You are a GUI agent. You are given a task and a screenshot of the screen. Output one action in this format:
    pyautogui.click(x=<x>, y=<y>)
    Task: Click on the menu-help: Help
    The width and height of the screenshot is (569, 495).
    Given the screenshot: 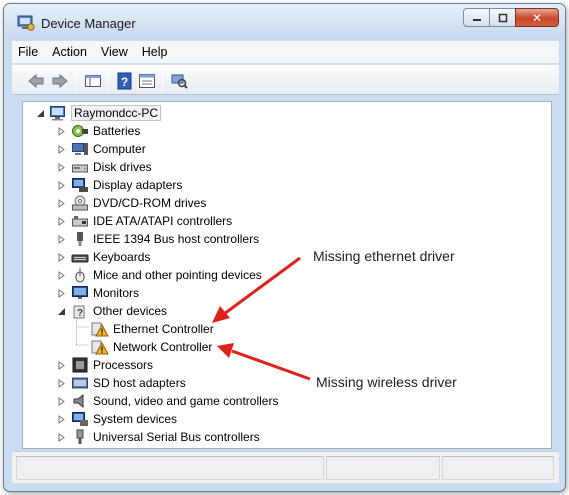 What is the action you would take?
    pyautogui.click(x=155, y=52)
    